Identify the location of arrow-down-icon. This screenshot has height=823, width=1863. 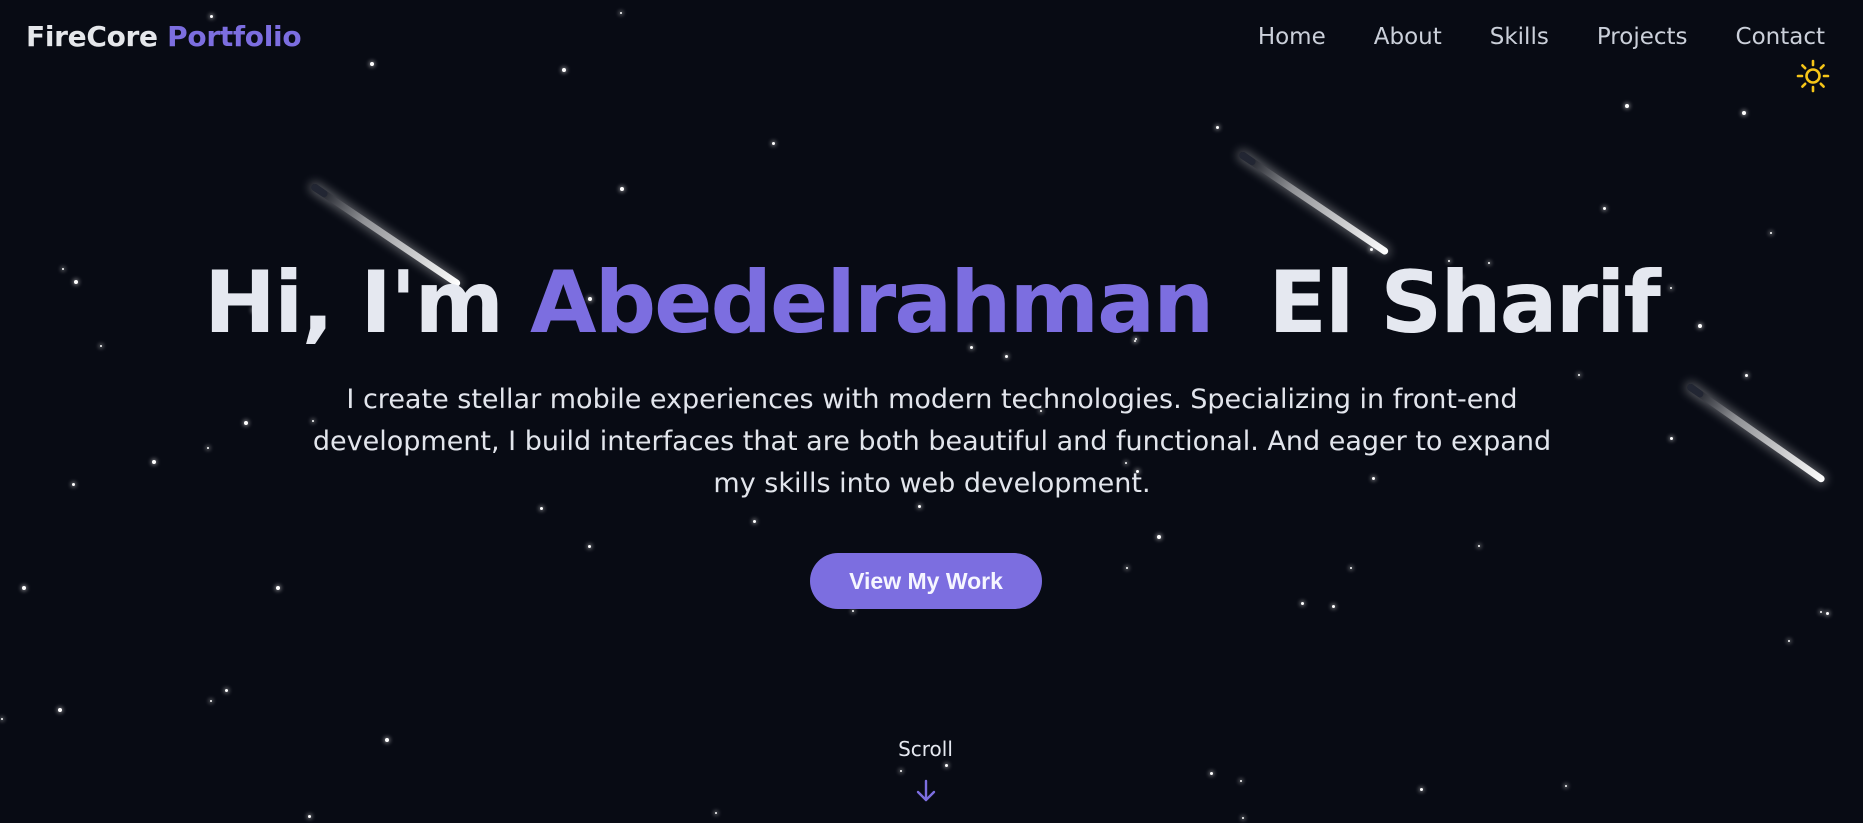
(926, 790).